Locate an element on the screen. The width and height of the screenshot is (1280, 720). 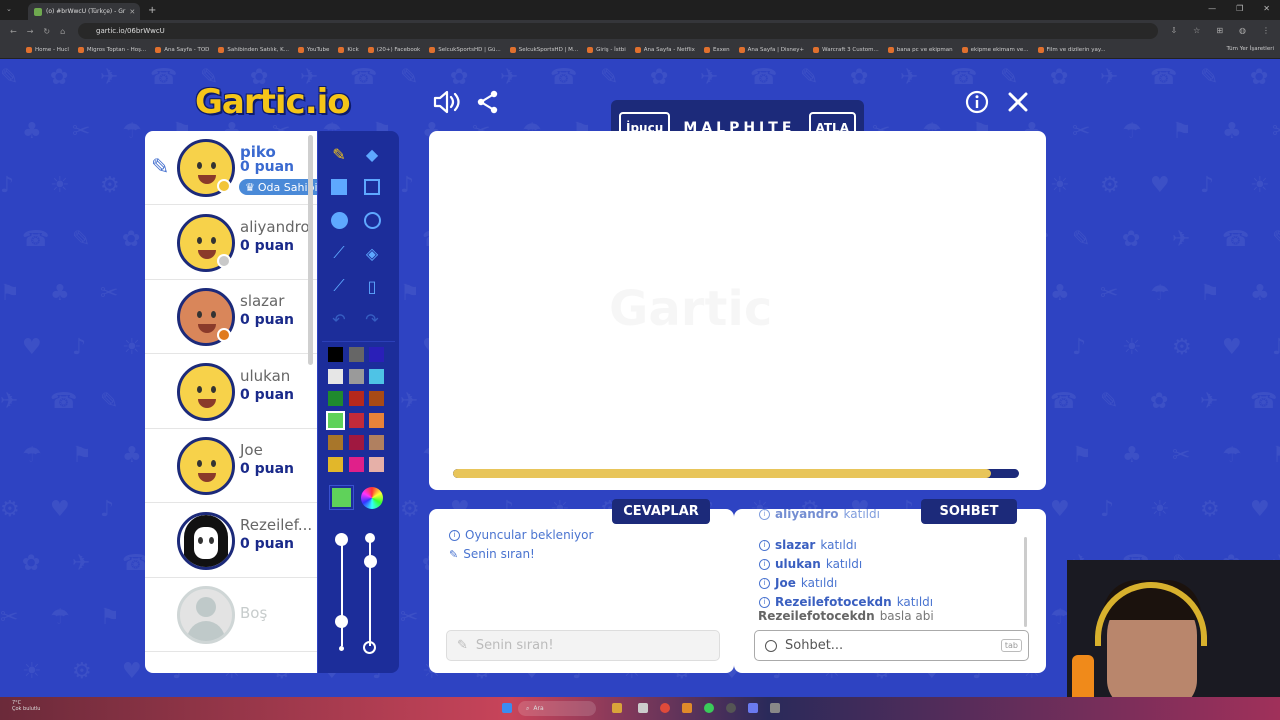
bookmark-item: bana pc ve ekipman is located at coordinates (920, 50).